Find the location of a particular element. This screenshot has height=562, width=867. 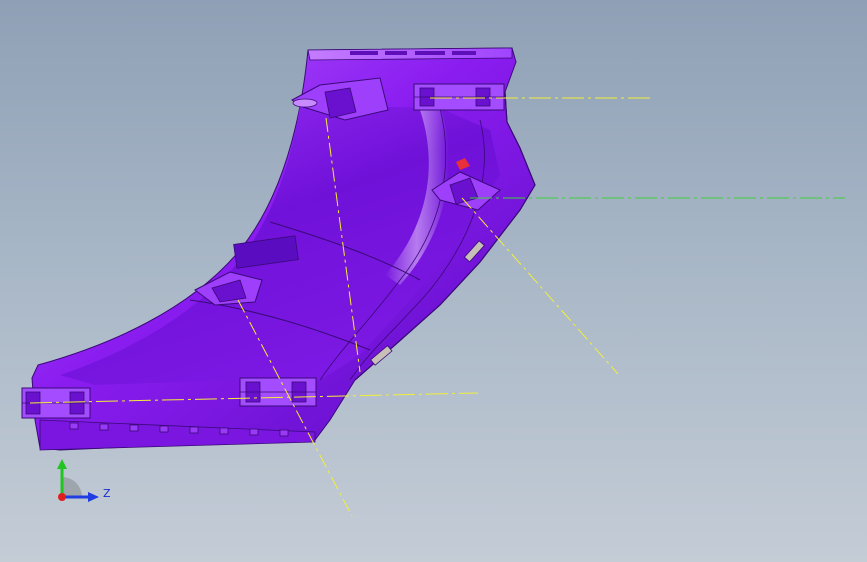

orientation-triad: Z is located at coordinates (84, 480).